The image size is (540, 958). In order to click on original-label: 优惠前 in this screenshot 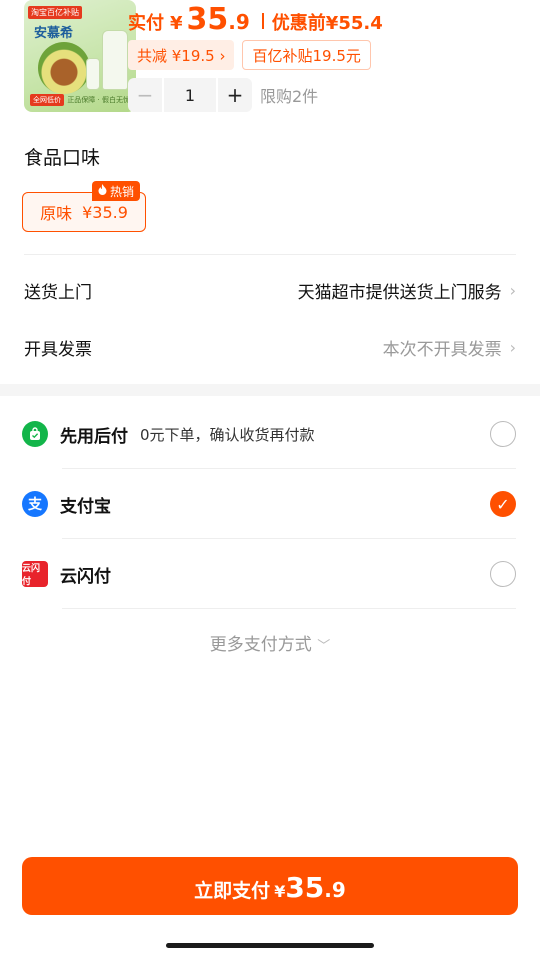, I will do `click(298, 23)`.